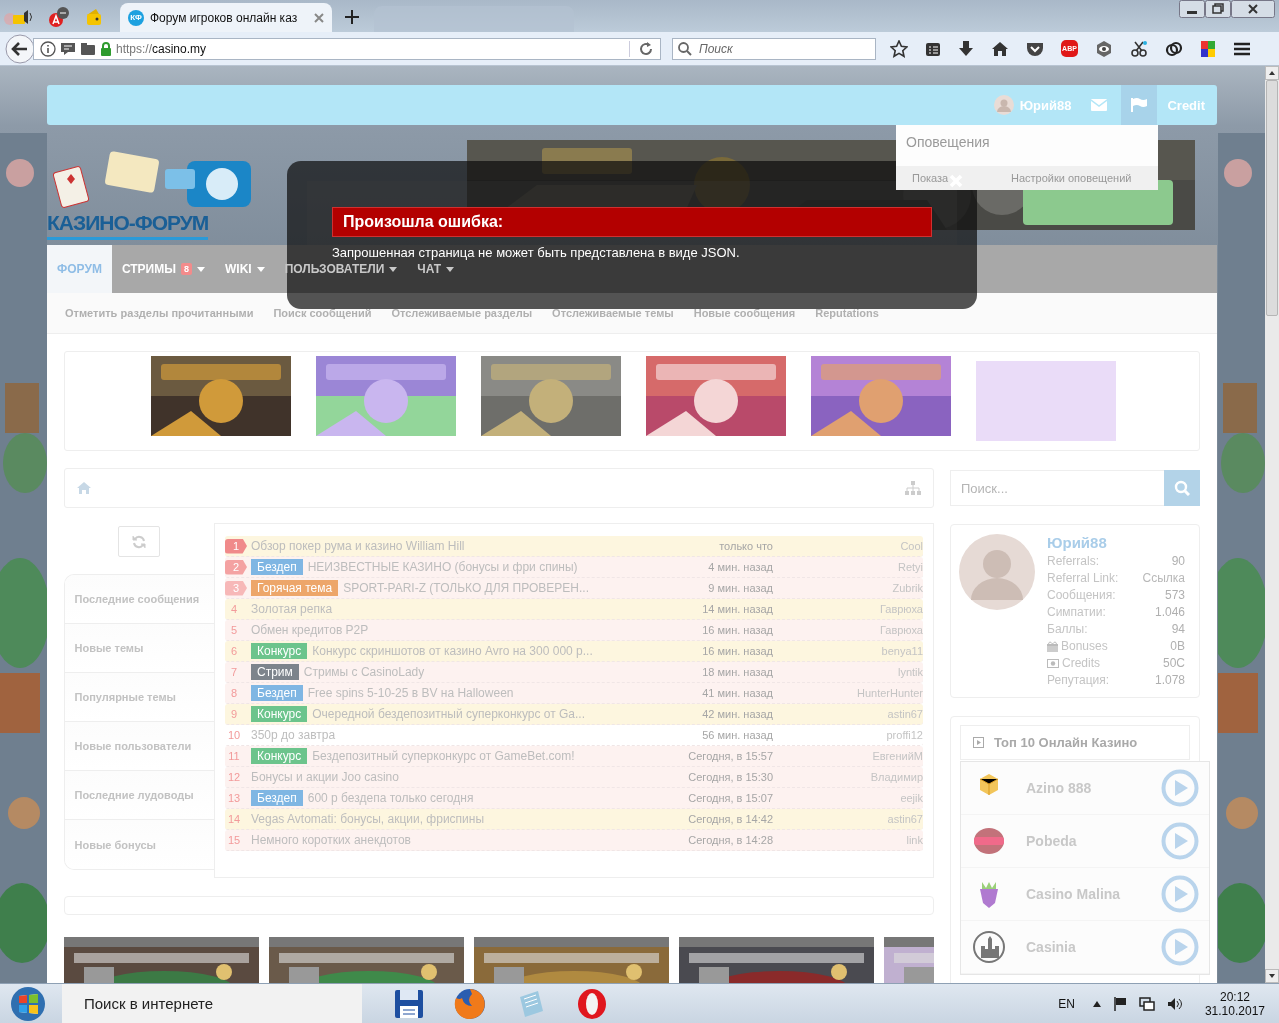  Describe the element at coordinates (48, 48) in the screenshot. I see `info-icon` at that location.